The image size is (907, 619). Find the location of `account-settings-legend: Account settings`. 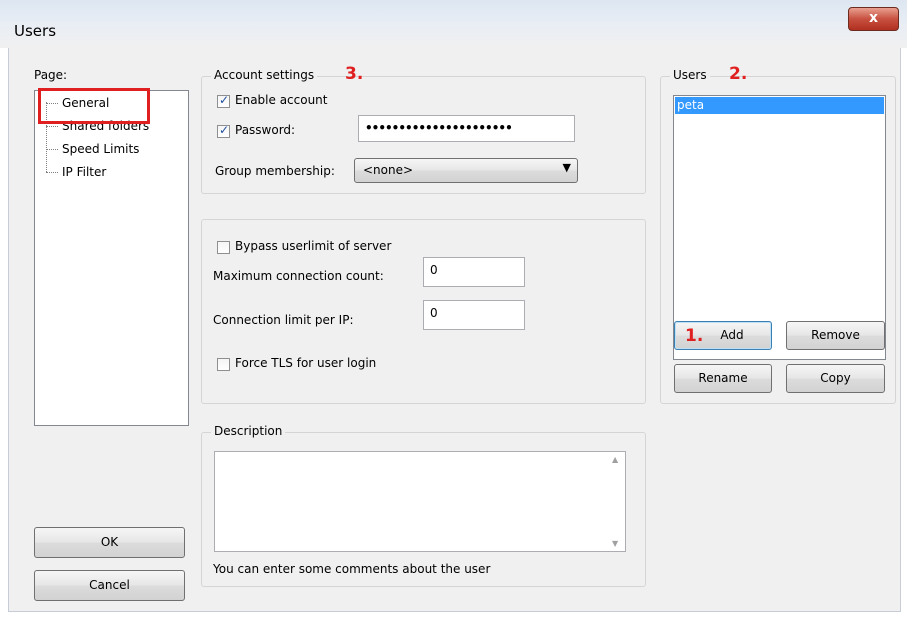

account-settings-legend: Account settings is located at coordinates (264, 75).